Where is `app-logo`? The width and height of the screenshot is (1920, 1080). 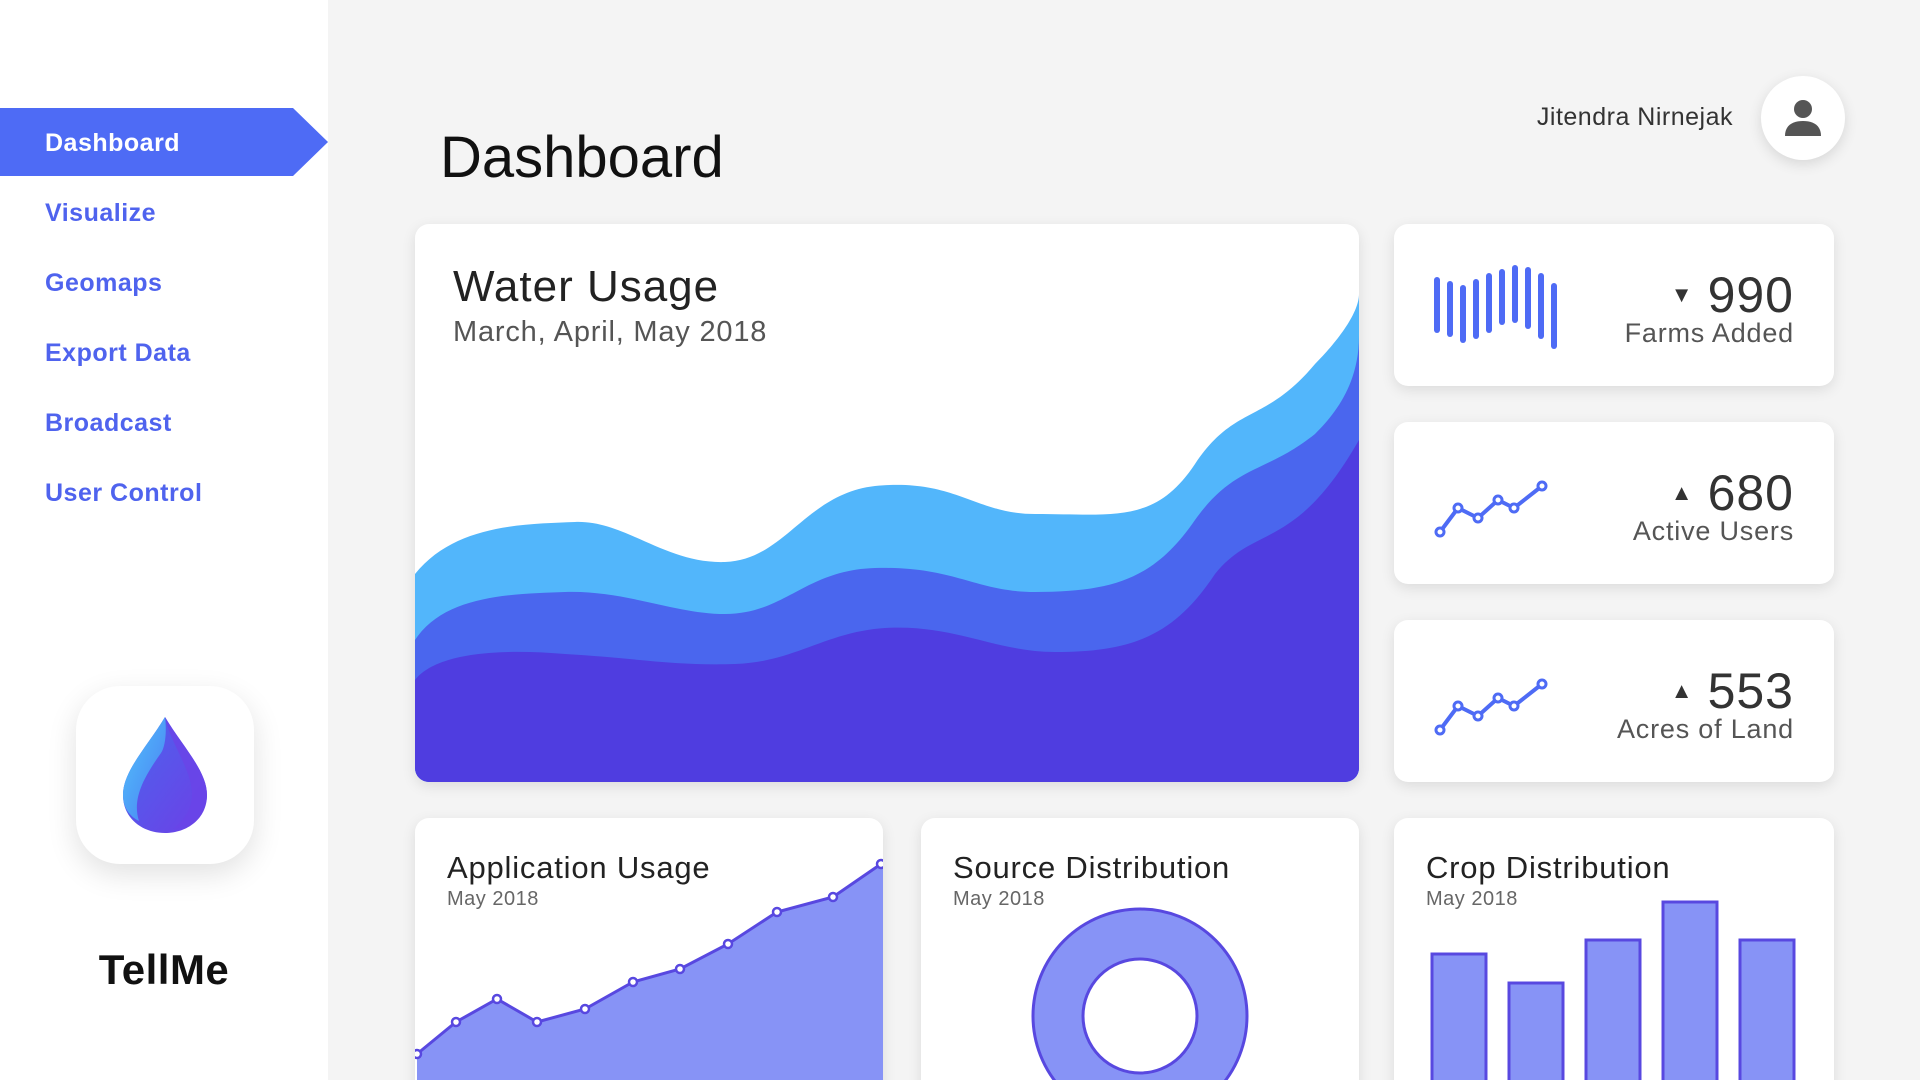
app-logo is located at coordinates (165, 775).